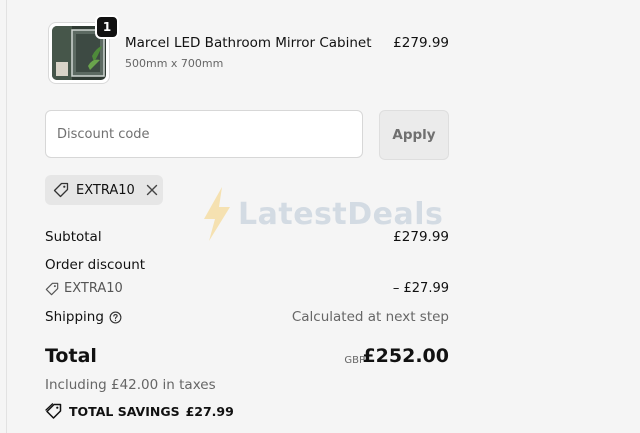 The image size is (640, 433). What do you see at coordinates (115, 317) in the screenshot?
I see `help-circle-icon` at bounding box center [115, 317].